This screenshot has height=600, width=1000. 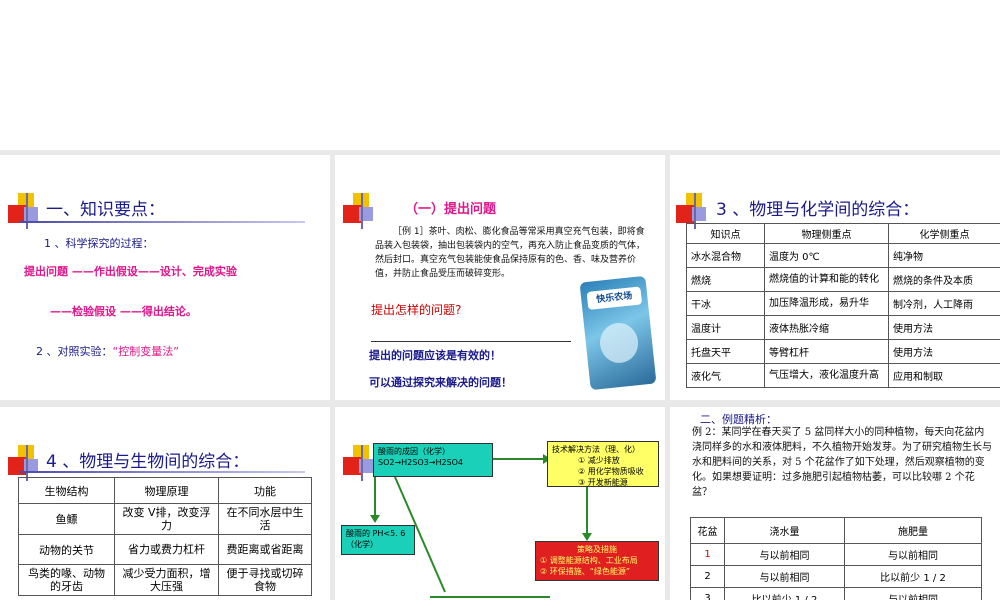 What do you see at coordinates (265, 519) in the screenshot?
I see `table-cell: 在不同水层中生活` at bounding box center [265, 519].